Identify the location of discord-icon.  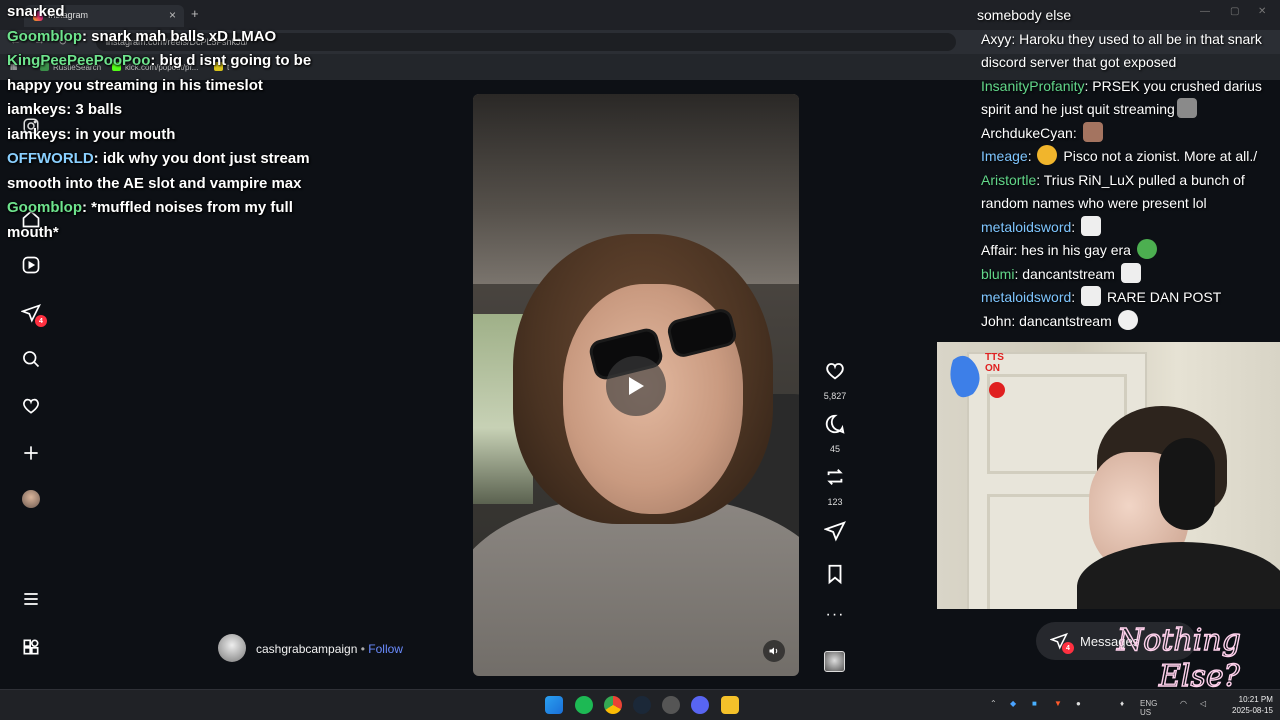
(700, 705).